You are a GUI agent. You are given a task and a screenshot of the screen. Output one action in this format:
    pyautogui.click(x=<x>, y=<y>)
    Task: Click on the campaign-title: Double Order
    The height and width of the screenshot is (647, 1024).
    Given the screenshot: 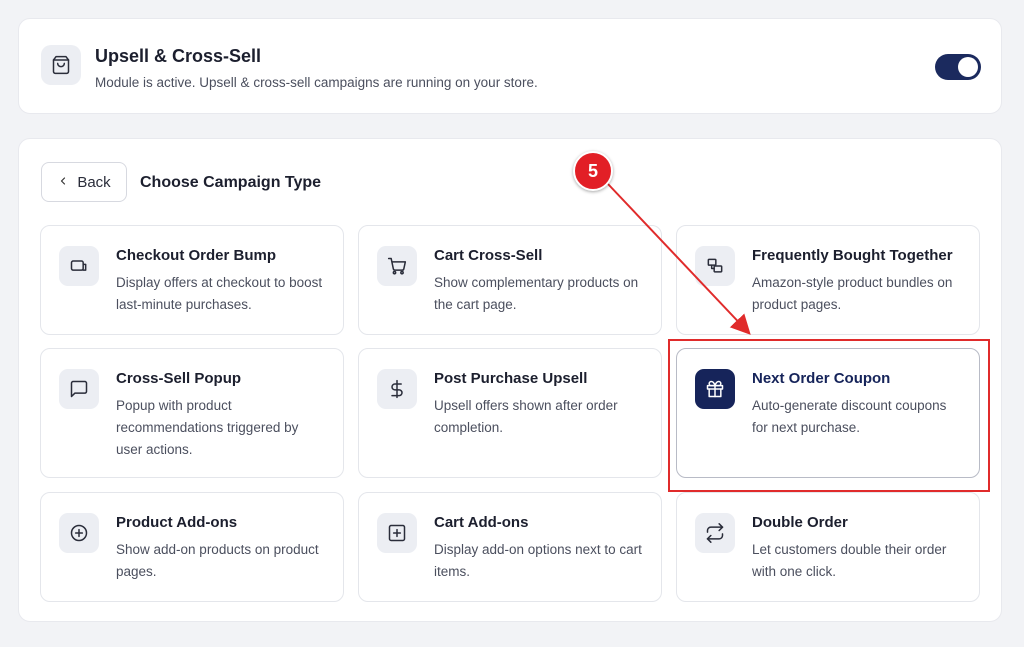 What is the action you would take?
    pyautogui.click(x=800, y=522)
    